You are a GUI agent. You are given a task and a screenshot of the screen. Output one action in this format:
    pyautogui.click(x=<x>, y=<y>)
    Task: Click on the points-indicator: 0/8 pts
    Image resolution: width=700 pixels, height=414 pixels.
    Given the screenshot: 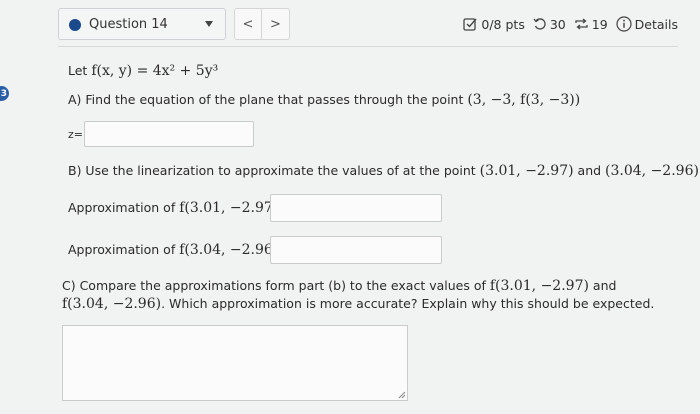 What is the action you would take?
    pyautogui.click(x=494, y=24)
    